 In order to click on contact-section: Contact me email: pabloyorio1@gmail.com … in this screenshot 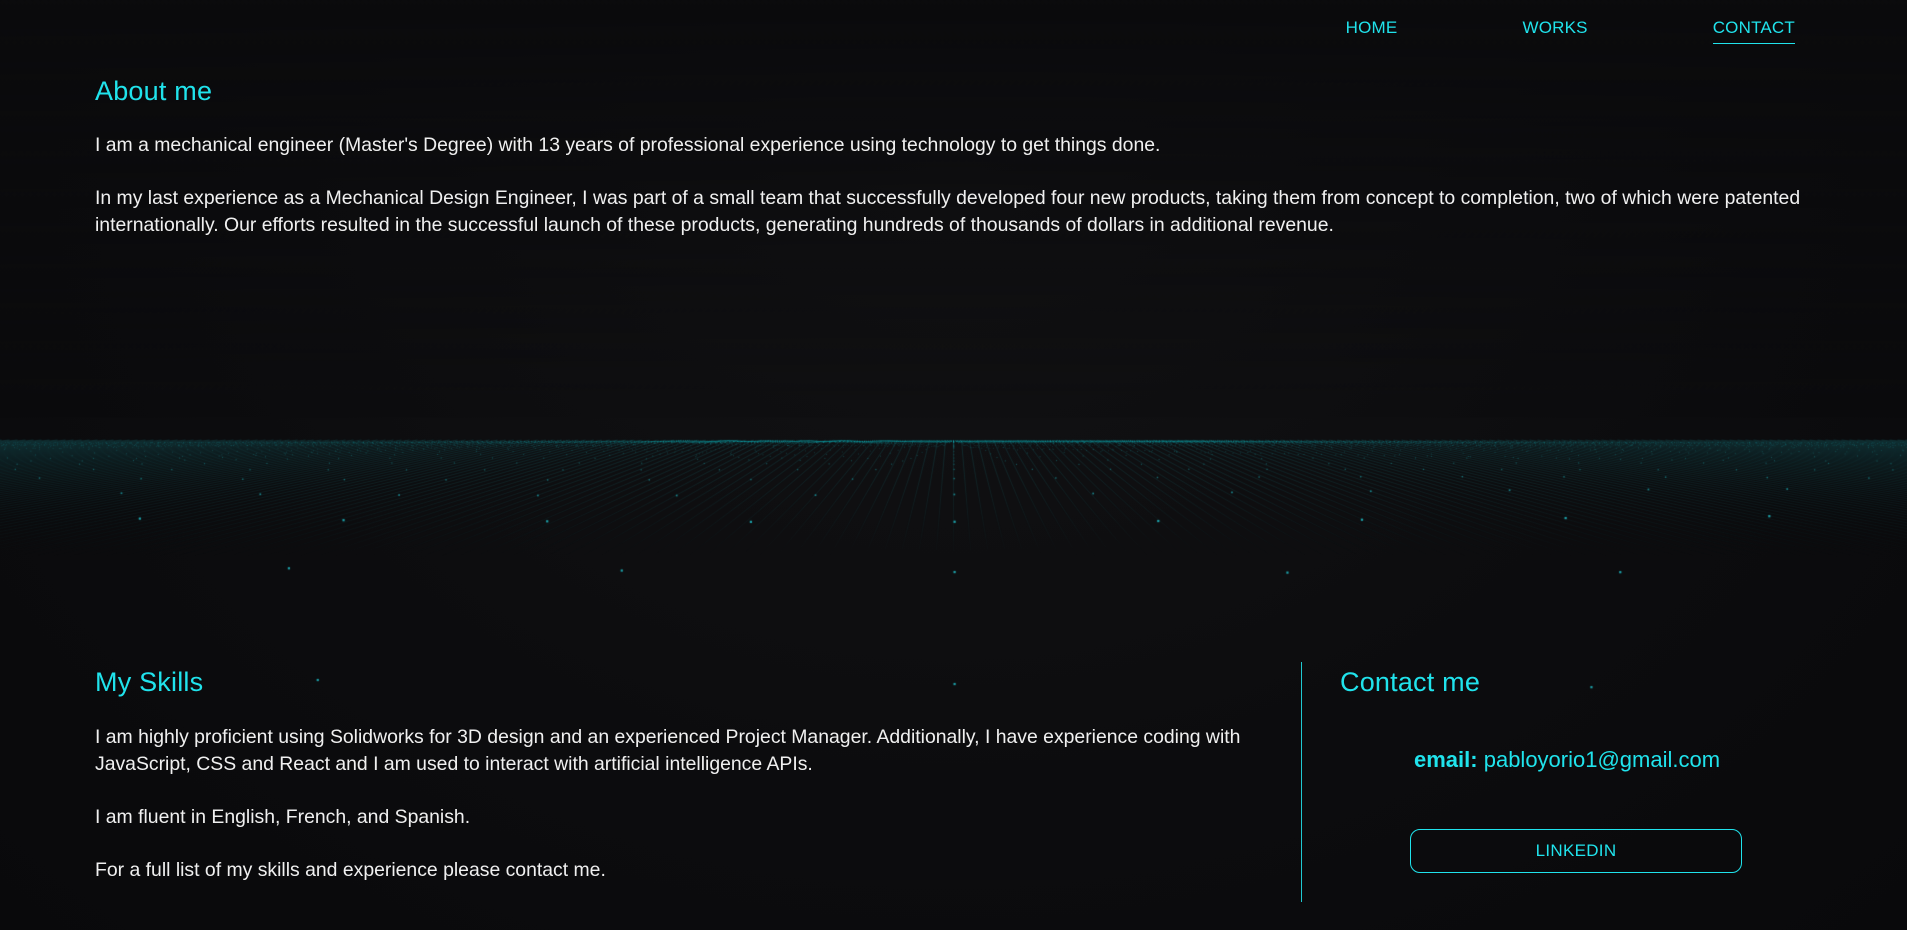, I will do `click(1575, 770)`.